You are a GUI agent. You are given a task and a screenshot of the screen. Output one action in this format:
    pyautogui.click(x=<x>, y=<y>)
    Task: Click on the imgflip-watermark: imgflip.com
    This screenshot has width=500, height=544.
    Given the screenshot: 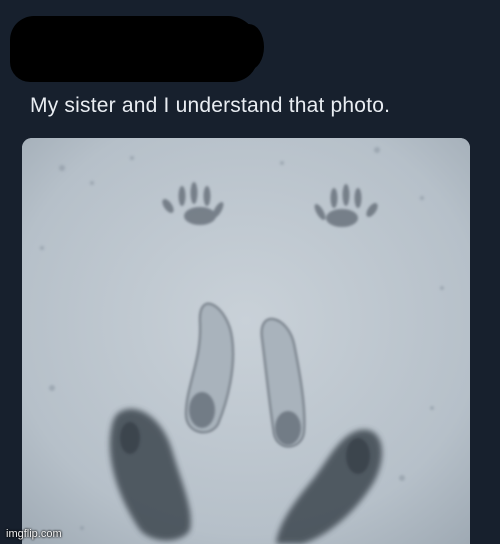 What is the action you would take?
    pyautogui.click(x=34, y=534)
    